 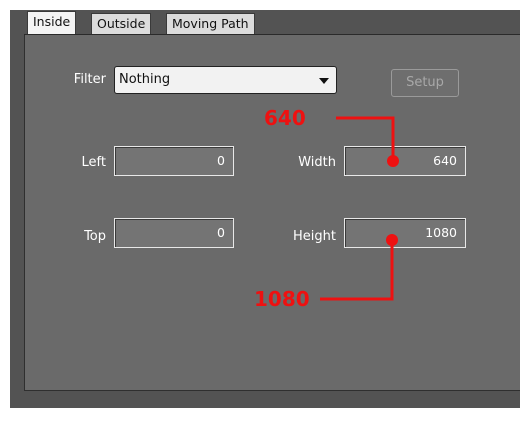 What do you see at coordinates (392, 240) in the screenshot?
I see `height-callout-dot` at bounding box center [392, 240].